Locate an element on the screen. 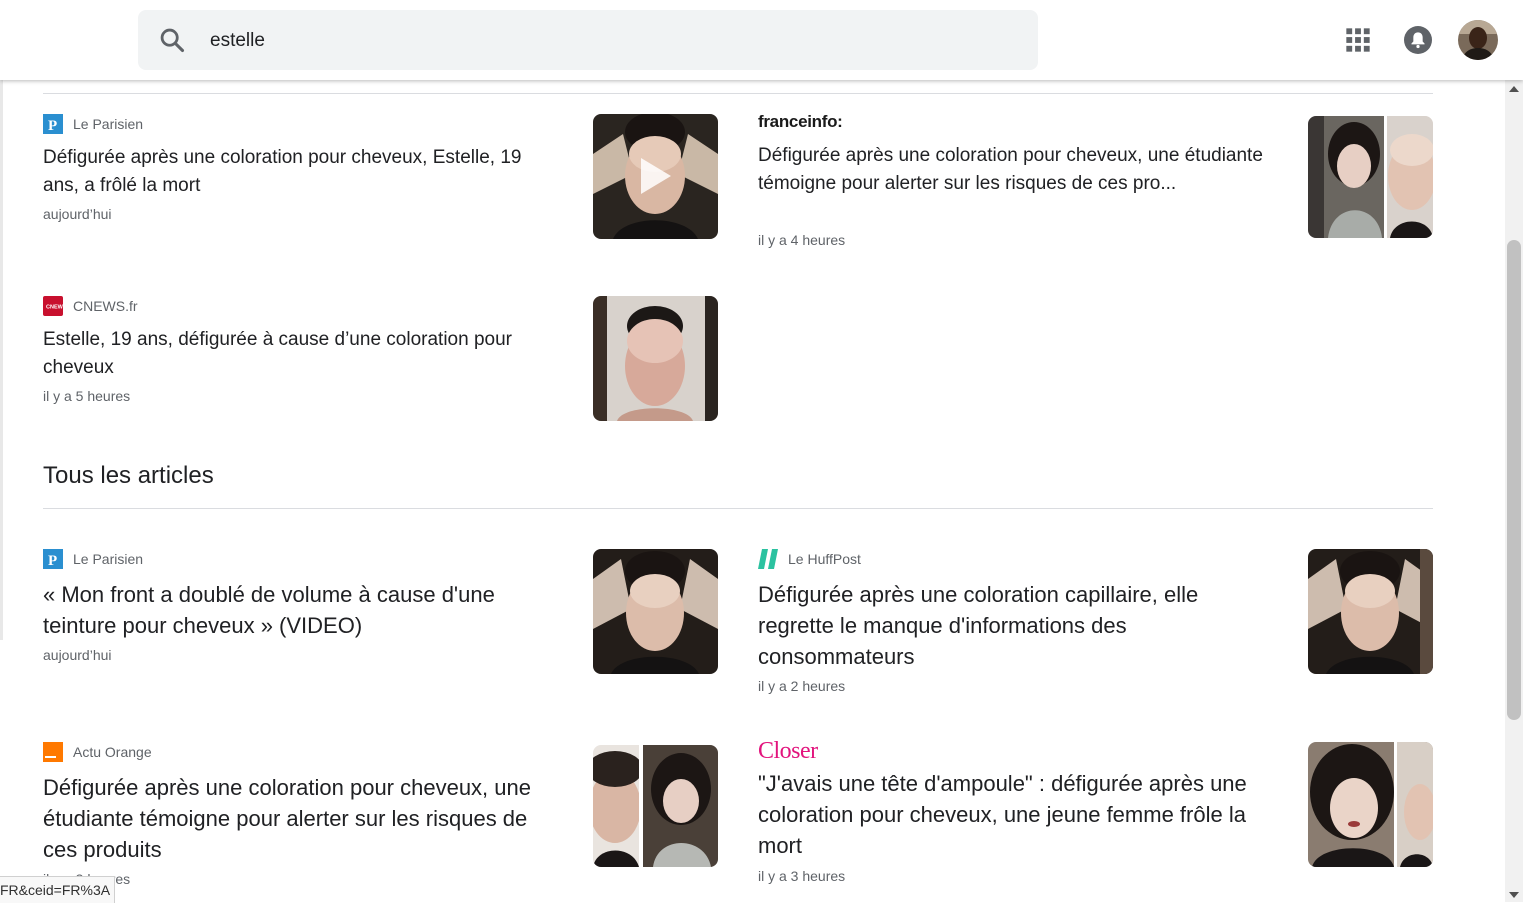 This screenshot has width=1523, height=903. closer-logo: Closer is located at coordinates (788, 751).